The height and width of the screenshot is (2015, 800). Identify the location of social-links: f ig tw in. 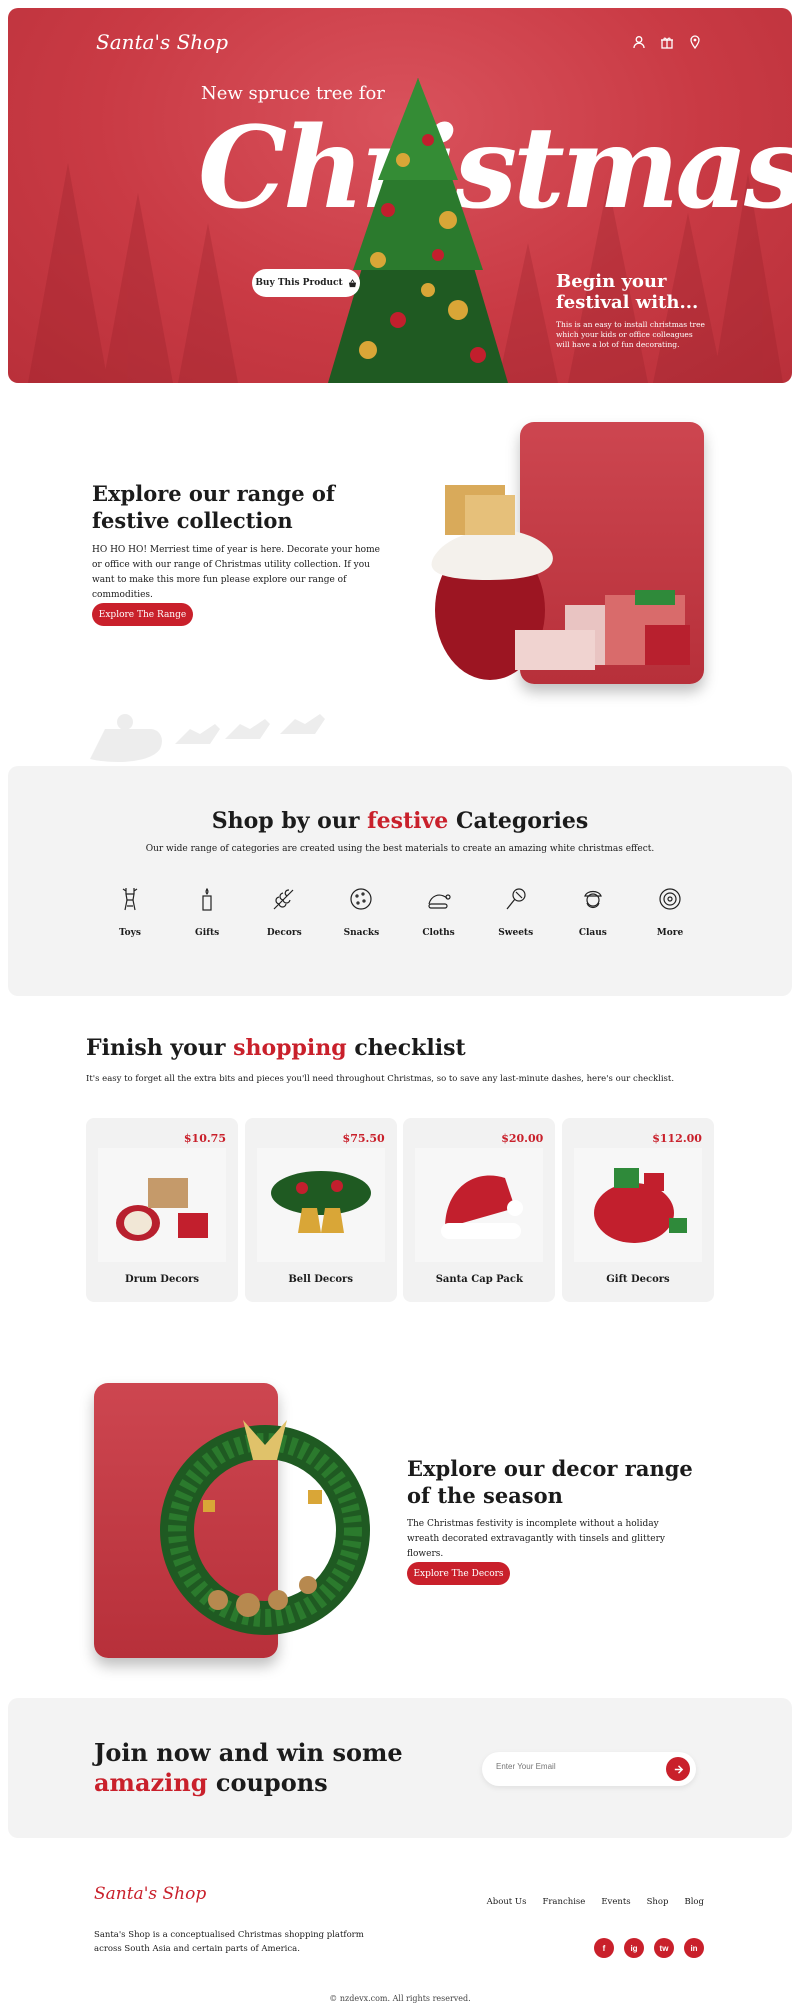
(649, 1948).